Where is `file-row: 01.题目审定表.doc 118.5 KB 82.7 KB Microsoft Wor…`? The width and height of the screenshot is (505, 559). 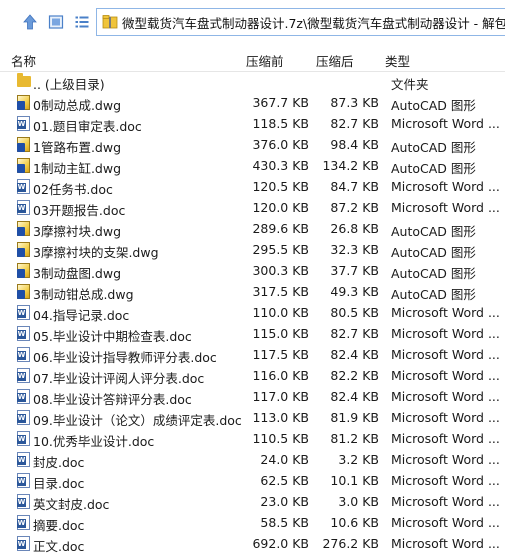
file-row: 01.题目审定表.doc 118.5 KB 82.7 KB Microsoft Wor… is located at coordinates (252, 123).